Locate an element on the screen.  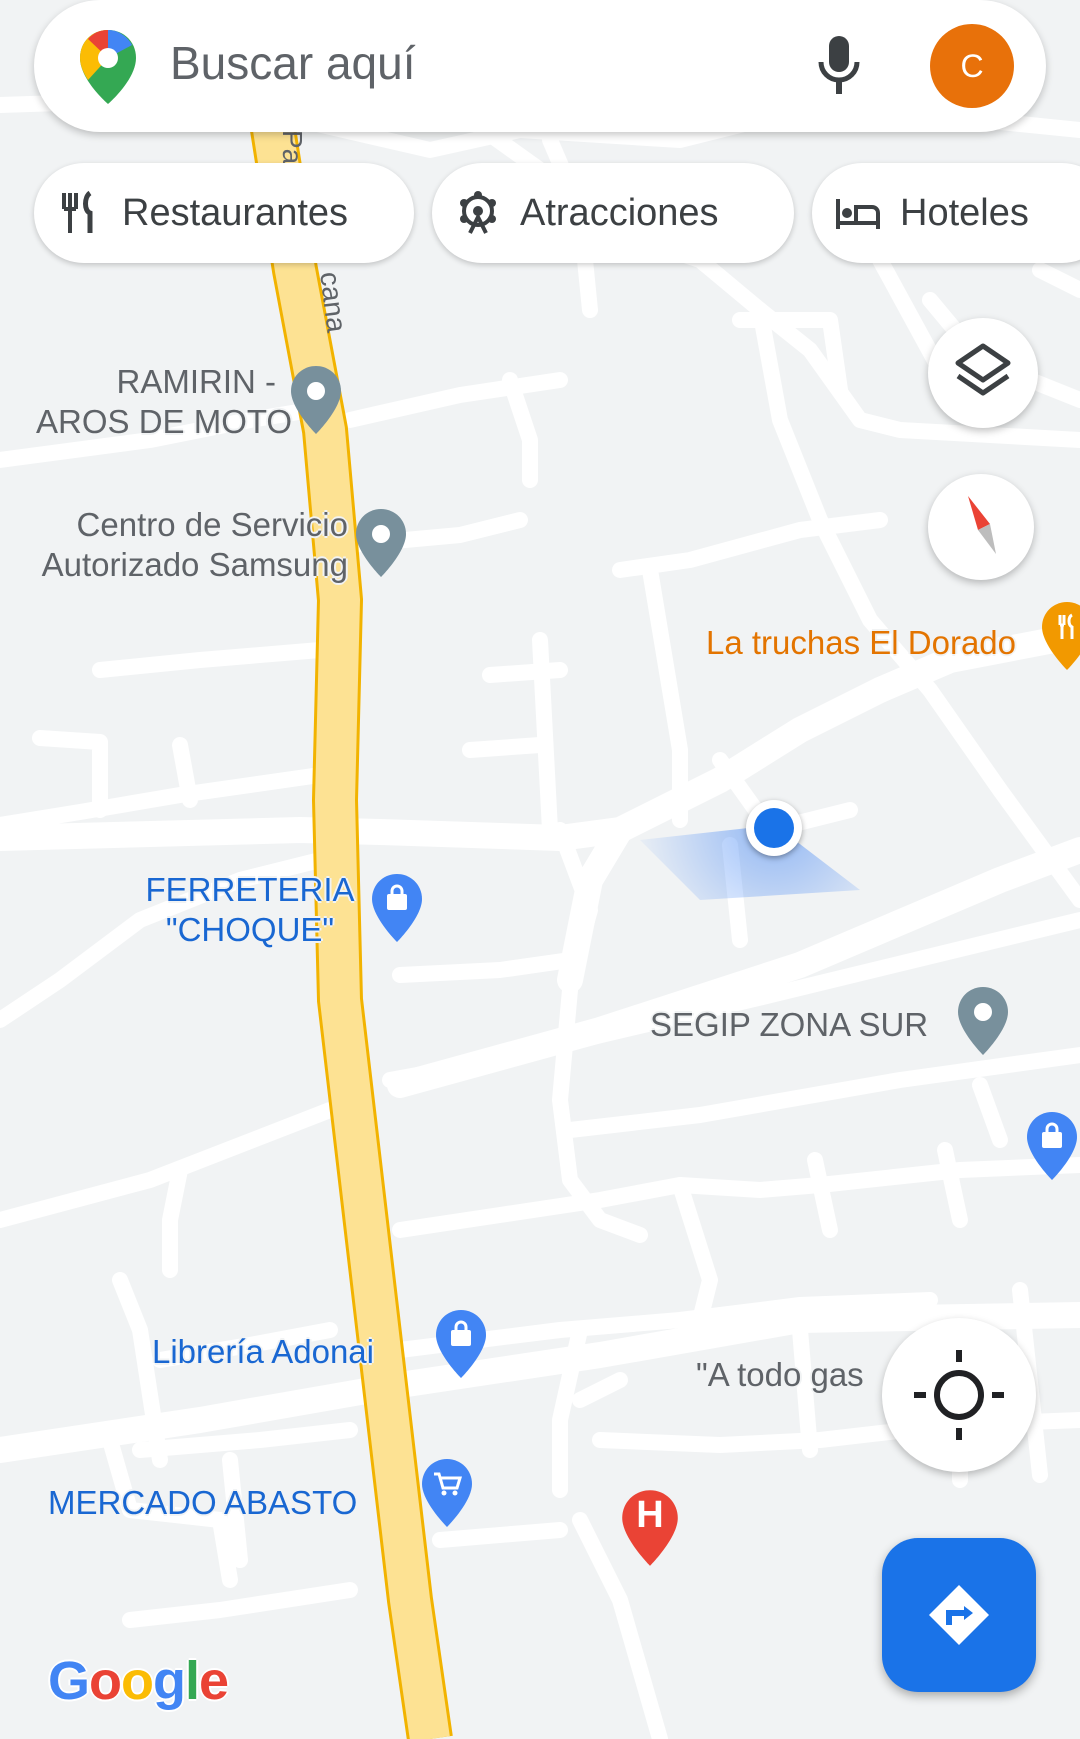
restaurant-pin-icon is located at coordinates (1060, 636).